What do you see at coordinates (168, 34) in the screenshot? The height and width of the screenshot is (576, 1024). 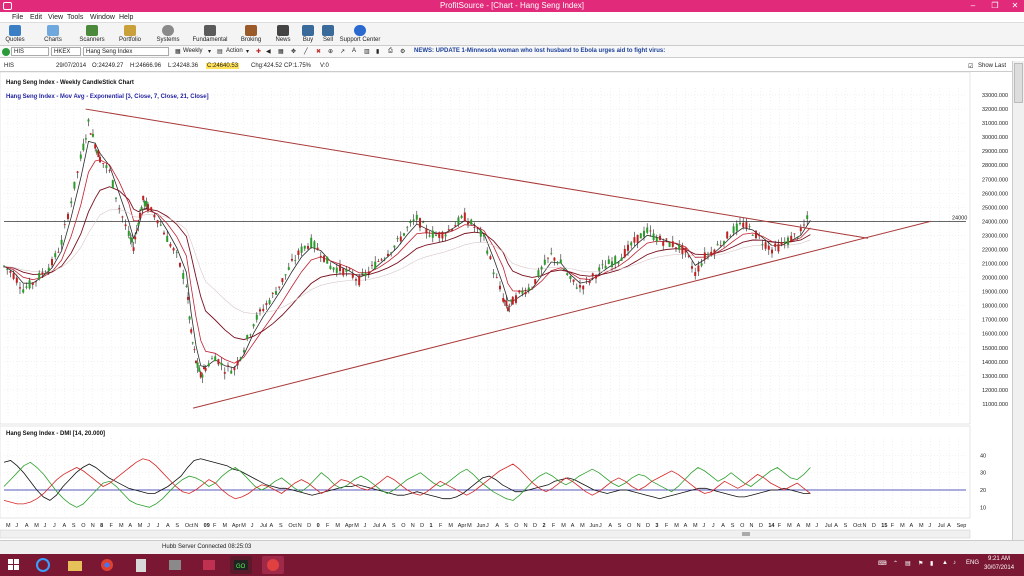 I see `systems-button: Systems` at bounding box center [168, 34].